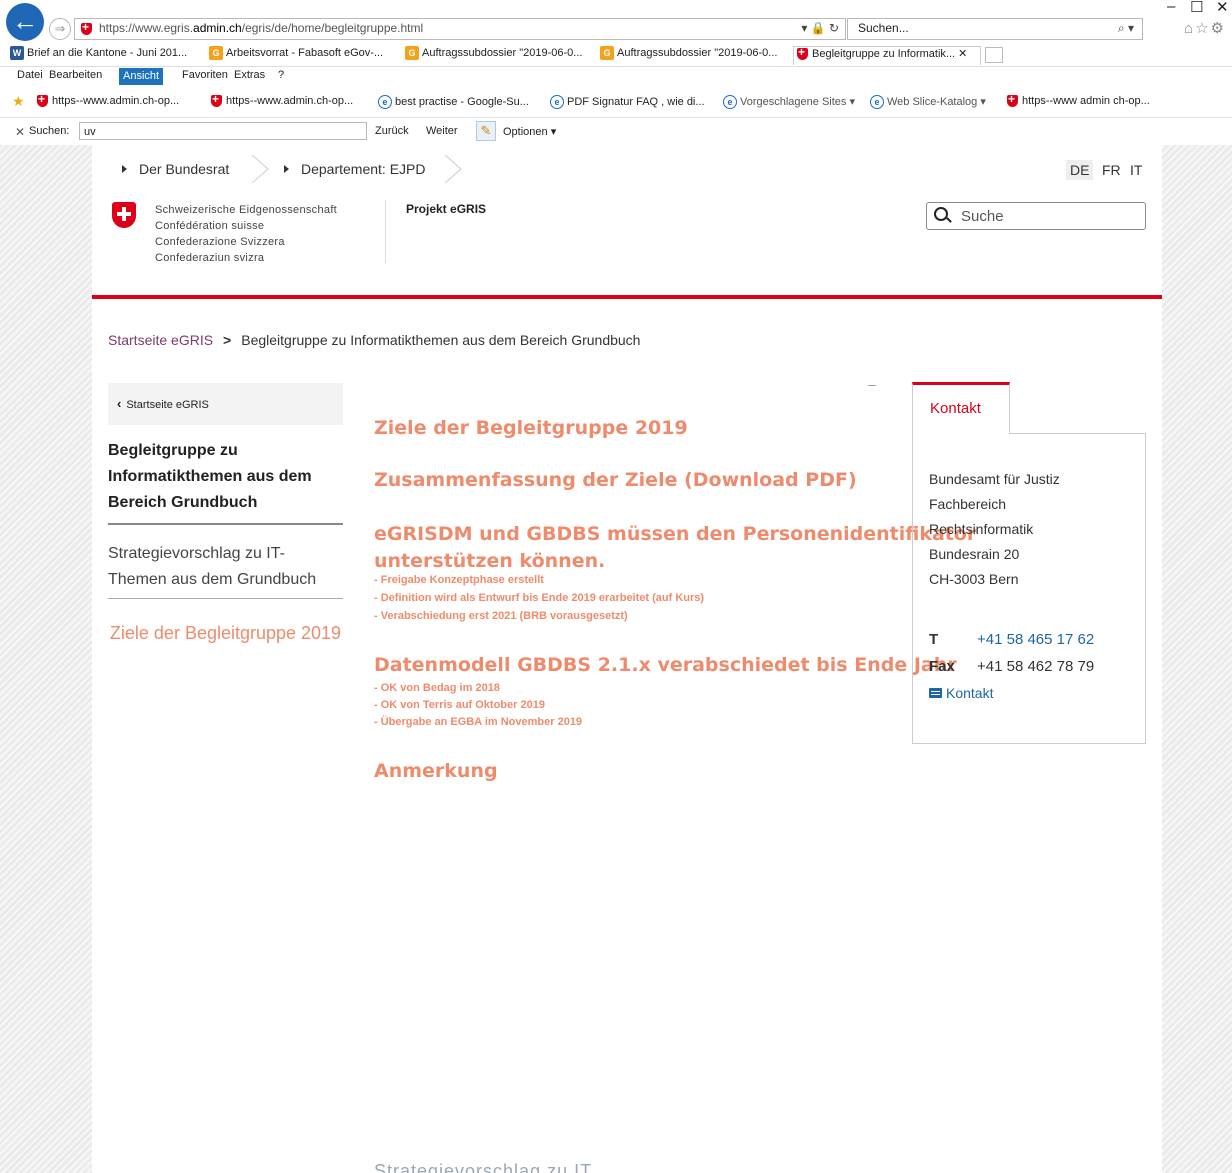 The height and width of the screenshot is (1173, 1232). I want to click on list-item: - Übergabe an EGBA im November 2019, so click(478, 722).